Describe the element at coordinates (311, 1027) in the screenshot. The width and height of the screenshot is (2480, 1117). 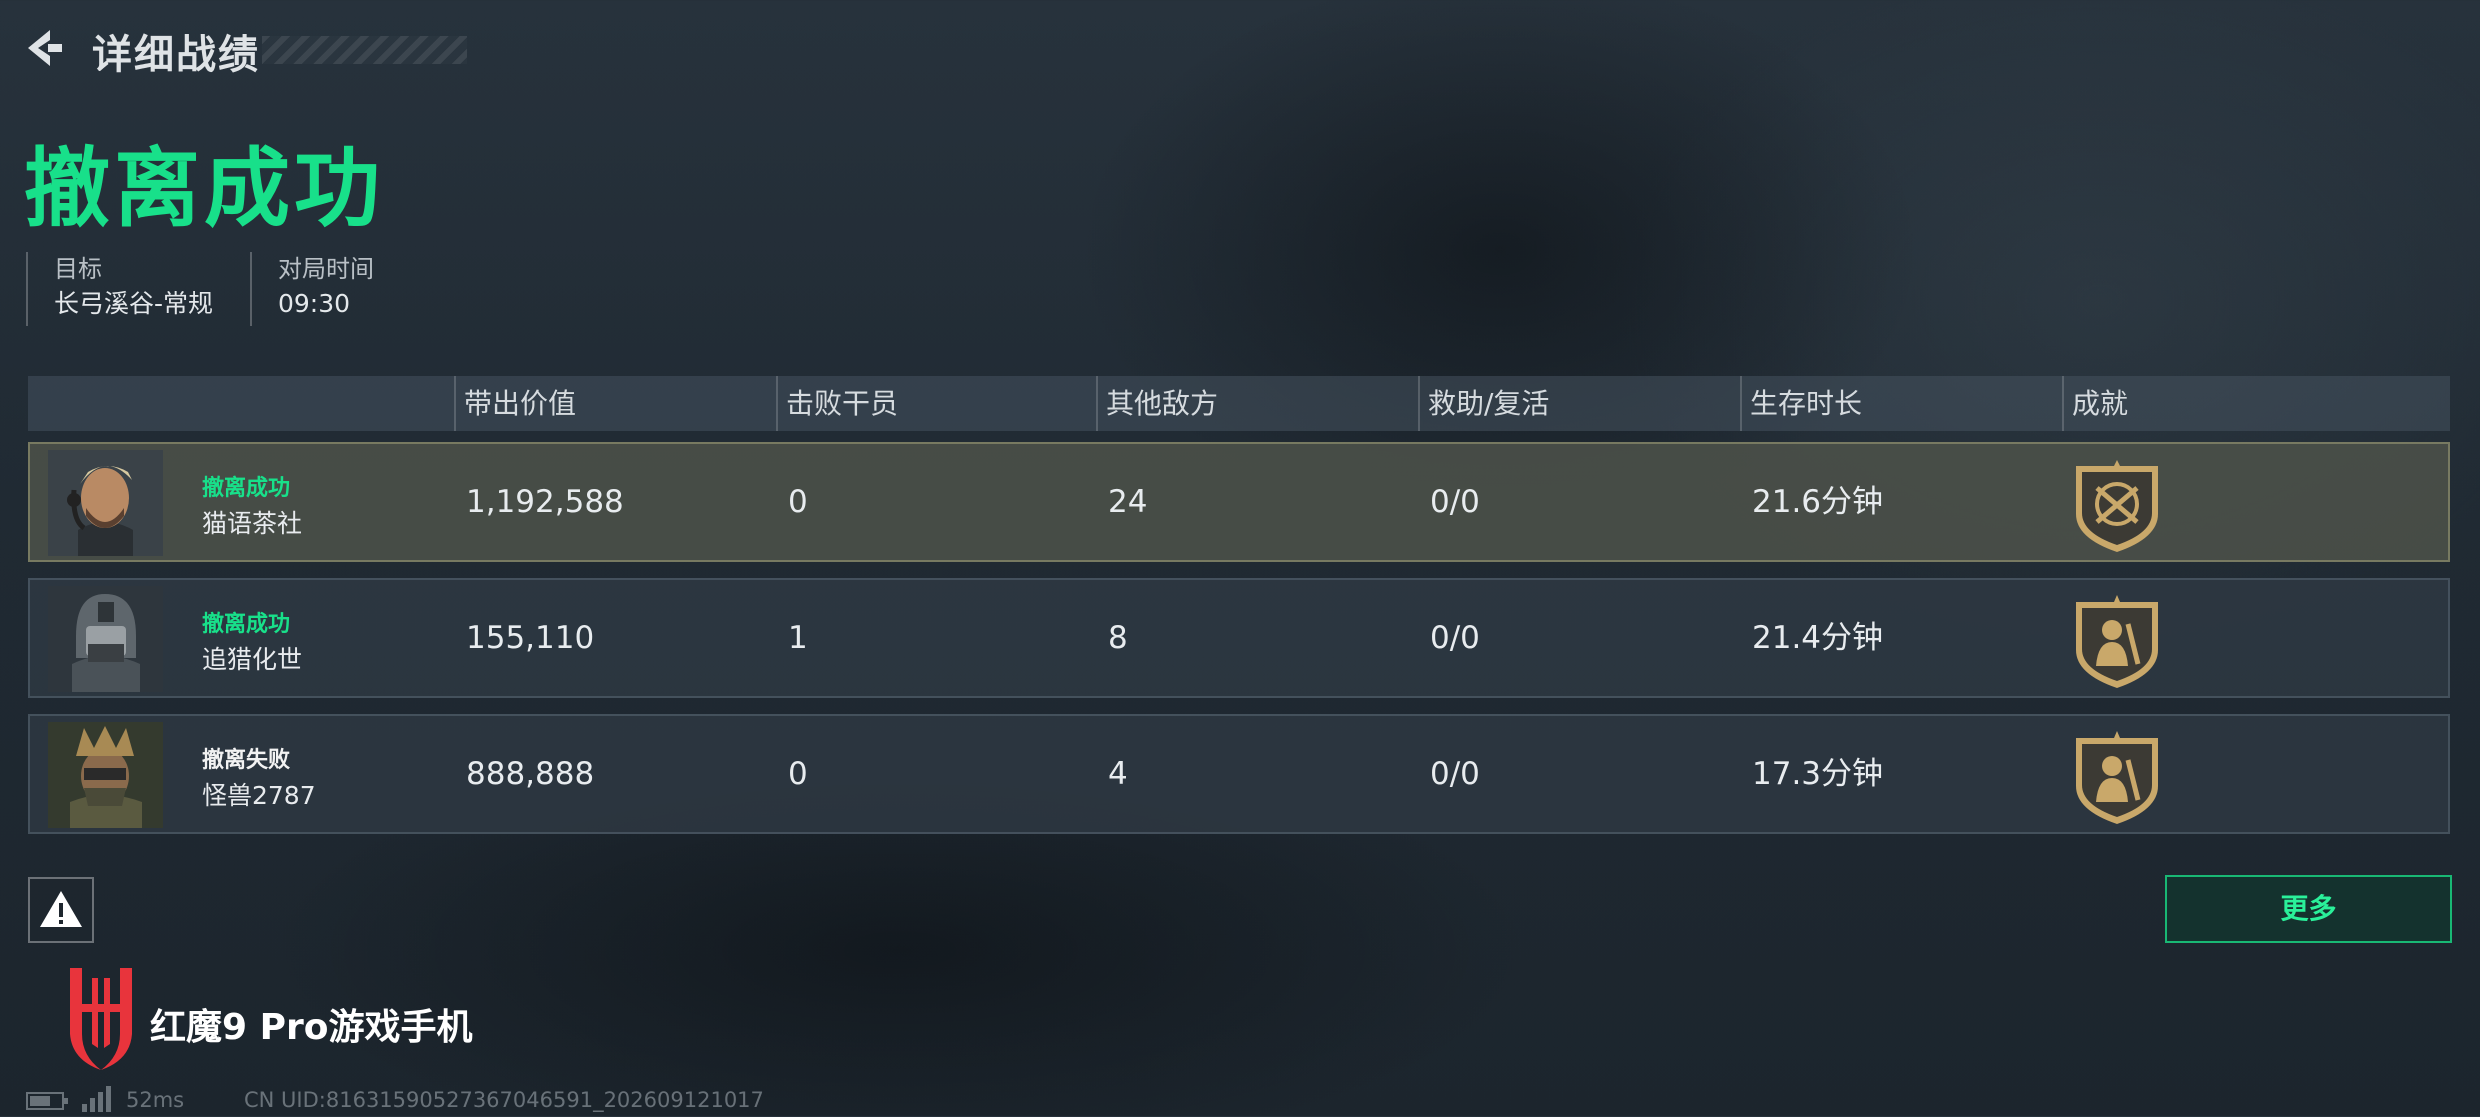
I see `brand-watermark: 红魔9 Pro游戏手机` at that location.